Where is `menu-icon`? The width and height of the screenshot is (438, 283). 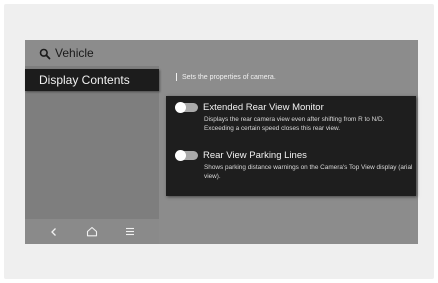 menu-icon is located at coordinates (130, 231).